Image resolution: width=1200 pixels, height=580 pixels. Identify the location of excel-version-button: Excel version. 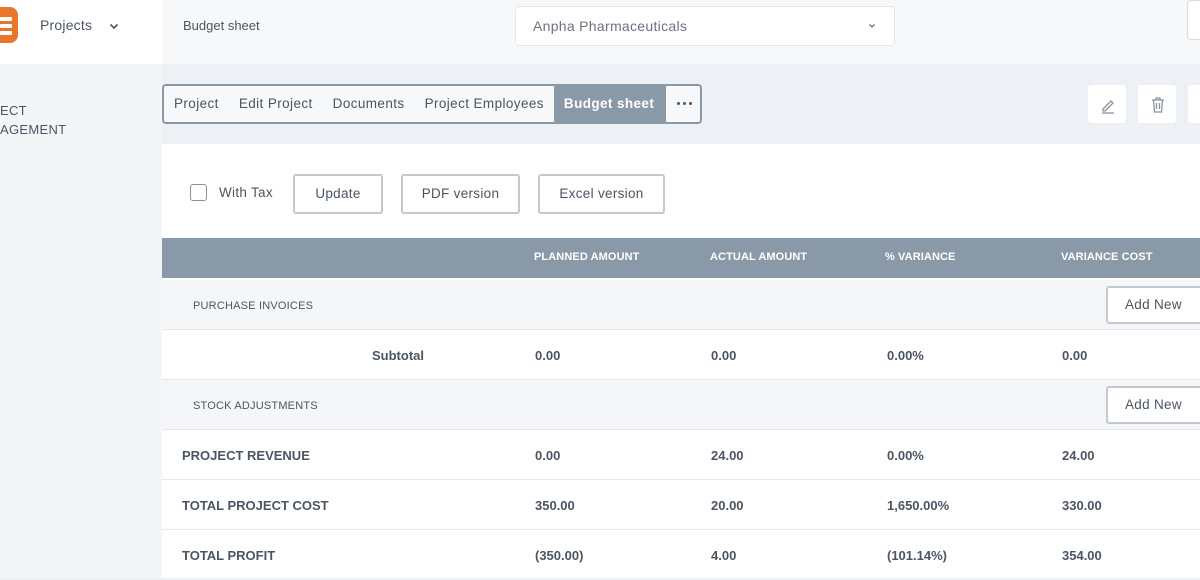
(601, 194).